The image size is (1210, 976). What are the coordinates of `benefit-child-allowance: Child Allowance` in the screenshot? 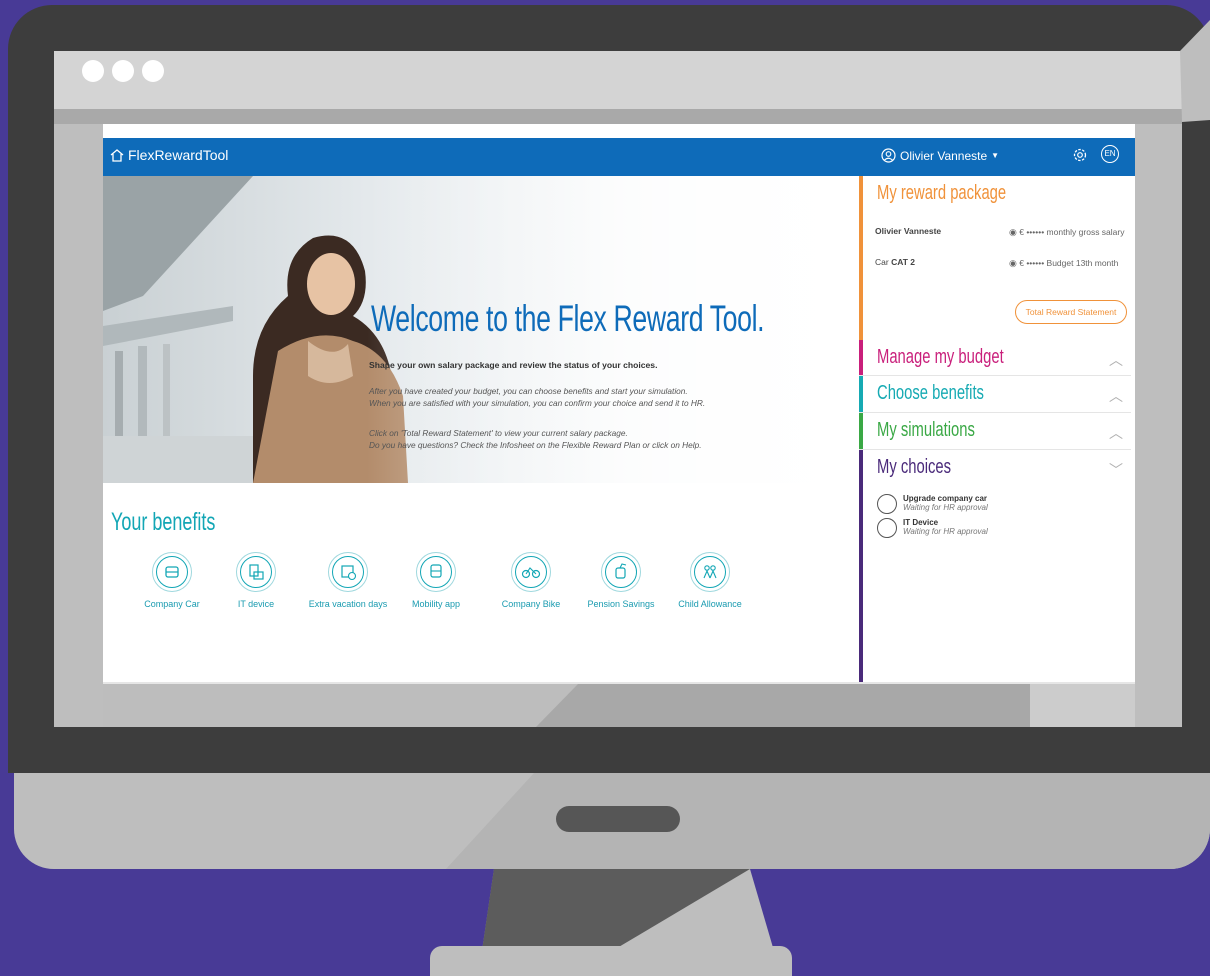 It's located at (710, 580).